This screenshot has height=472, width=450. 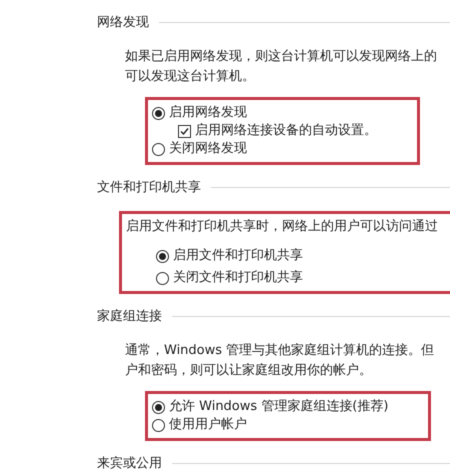 What do you see at coordinates (208, 149) in the screenshot?
I see `radio-label: 关闭网络发现` at bounding box center [208, 149].